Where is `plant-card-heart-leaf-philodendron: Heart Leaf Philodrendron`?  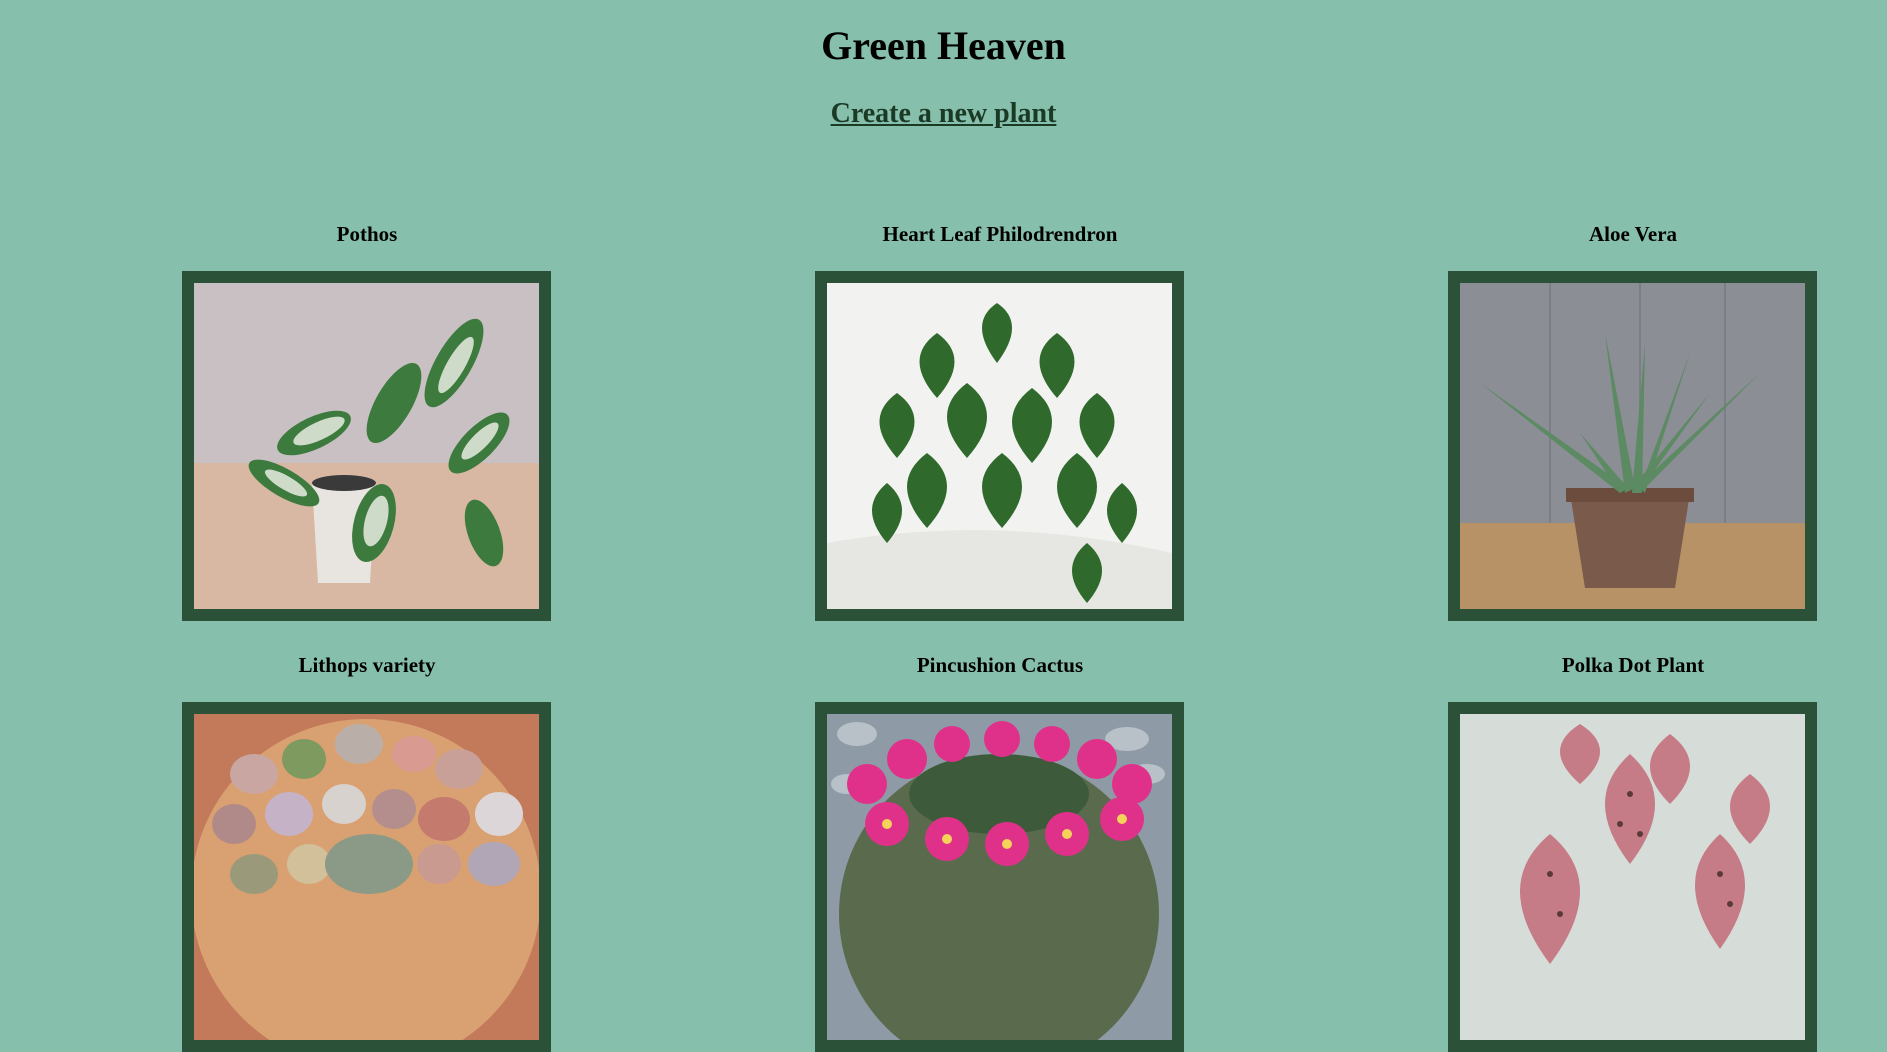
plant-card-heart-leaf-philodendron: Heart Leaf Philodrendron is located at coordinates (1000, 417).